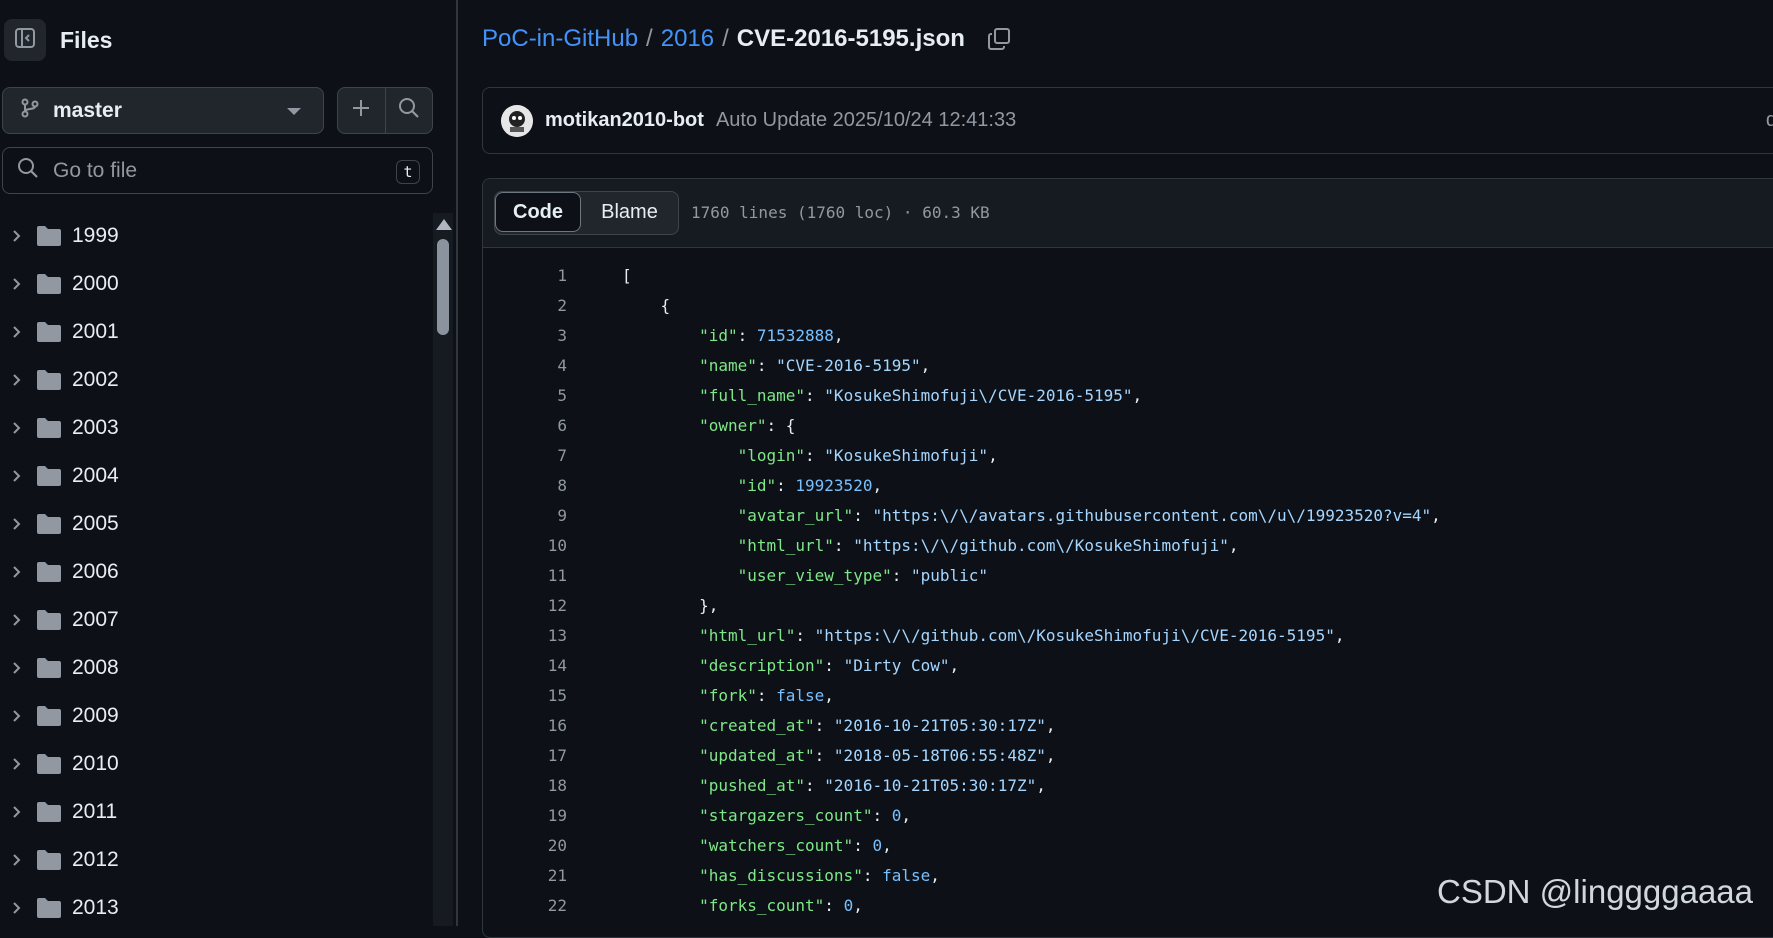 This screenshot has height=938, width=1773. I want to click on plus-icon, so click(361, 110).